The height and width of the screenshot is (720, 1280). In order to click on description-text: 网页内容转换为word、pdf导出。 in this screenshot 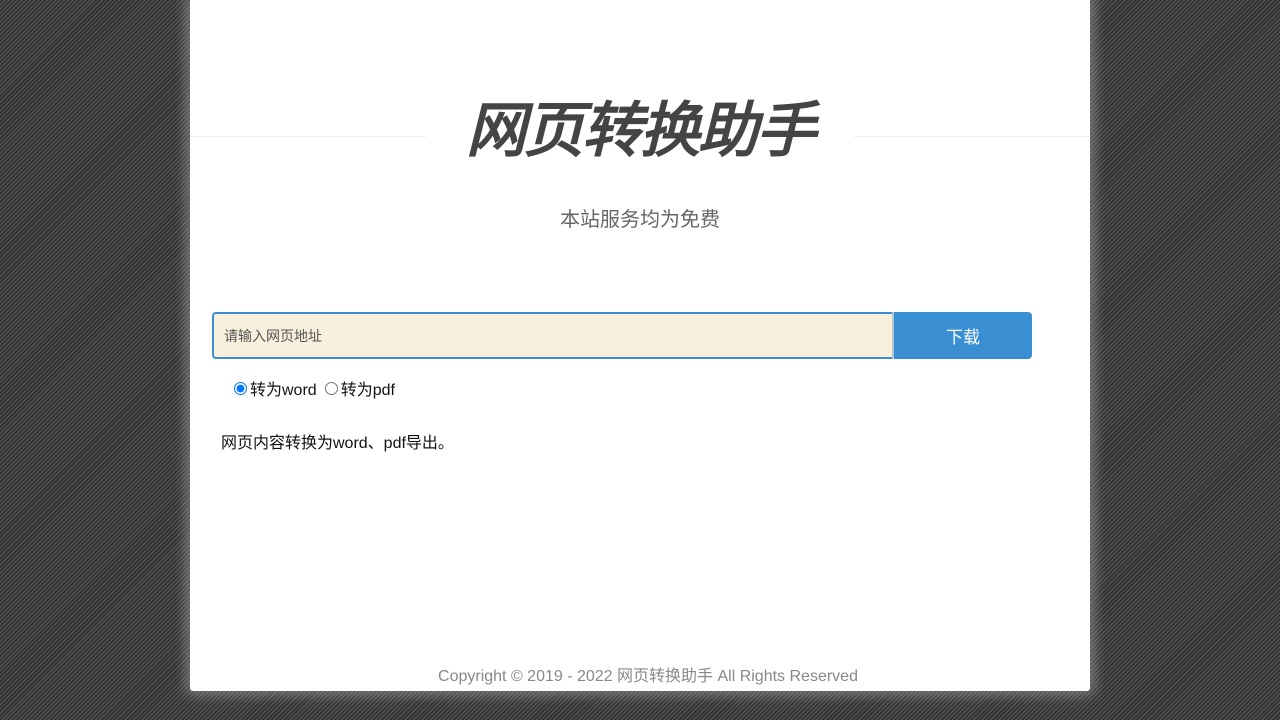, I will do `click(337, 443)`.